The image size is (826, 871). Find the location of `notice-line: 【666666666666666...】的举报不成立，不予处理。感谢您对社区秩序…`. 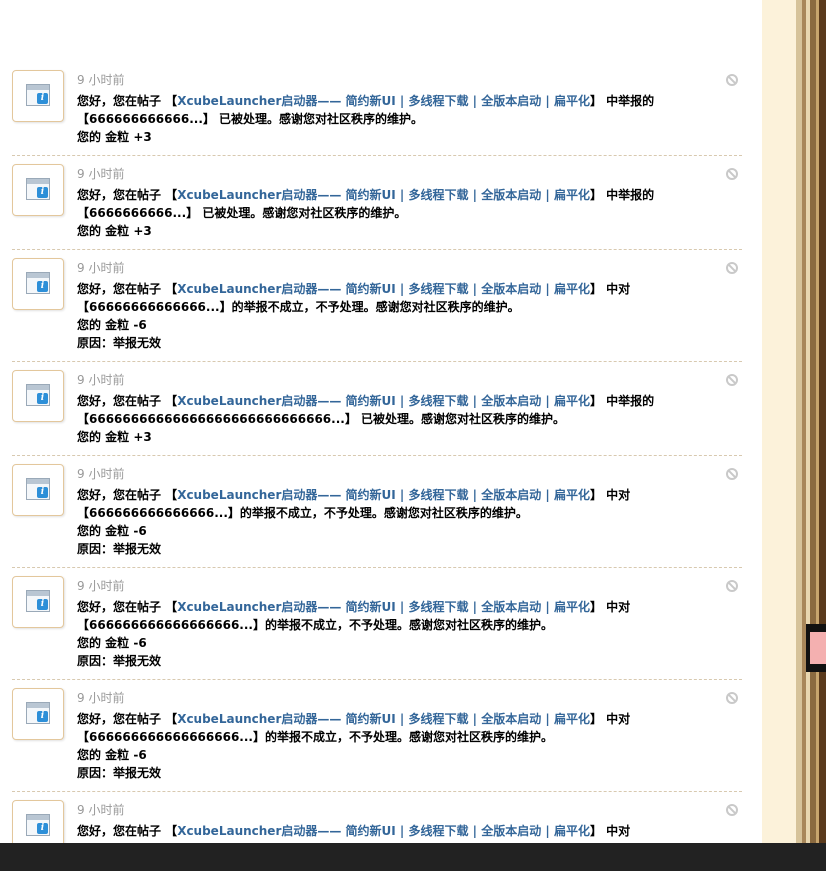

notice-line: 【666666666666666...】的举报不成立，不予处理。感谢您对社区秩序… is located at coordinates (302, 513).